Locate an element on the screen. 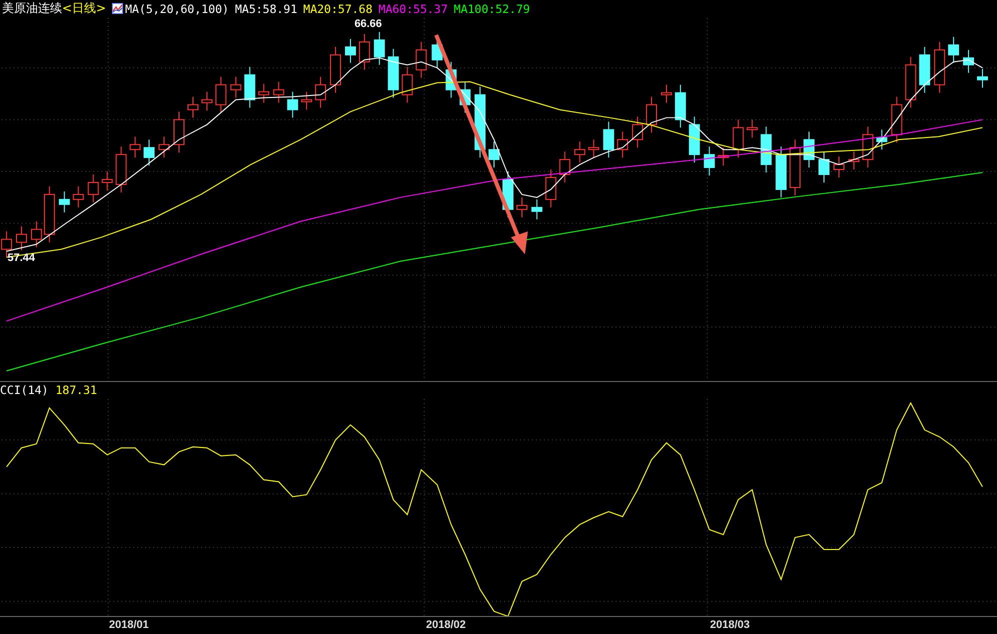  moving-average-value: MA20:57.68 is located at coordinates (338, 9).